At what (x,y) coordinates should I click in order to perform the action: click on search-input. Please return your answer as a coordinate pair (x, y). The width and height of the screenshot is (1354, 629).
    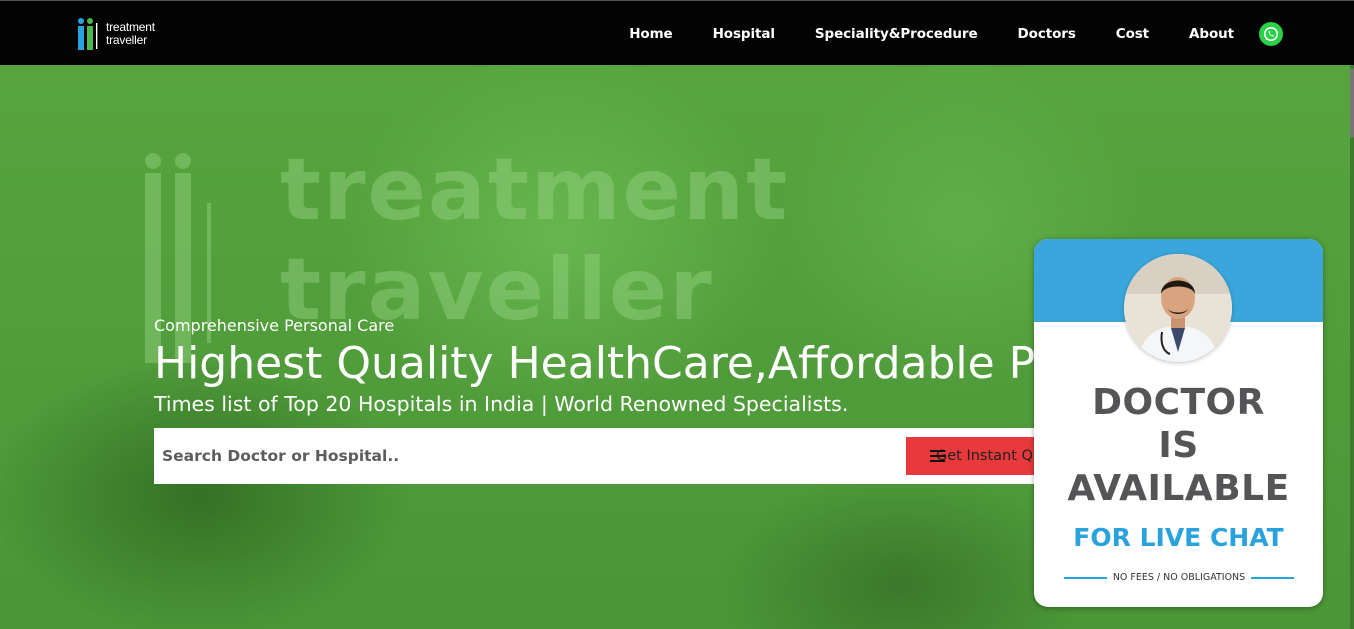
    Looking at the image, I should click on (524, 456).